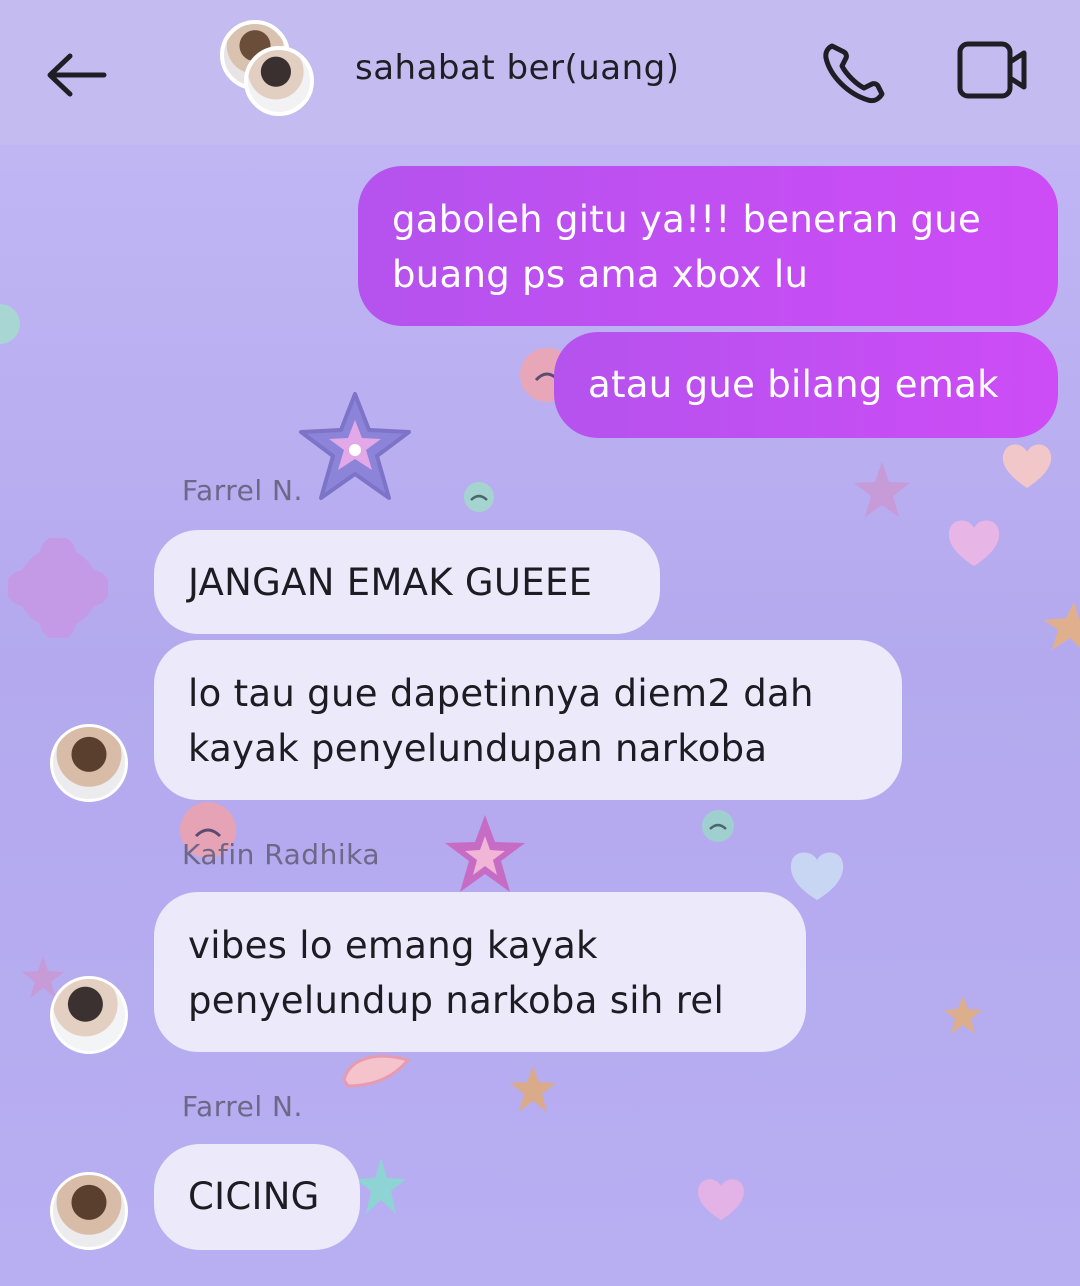  I want to click on message-text-line: buang ps ama xbox lu, so click(600, 274).